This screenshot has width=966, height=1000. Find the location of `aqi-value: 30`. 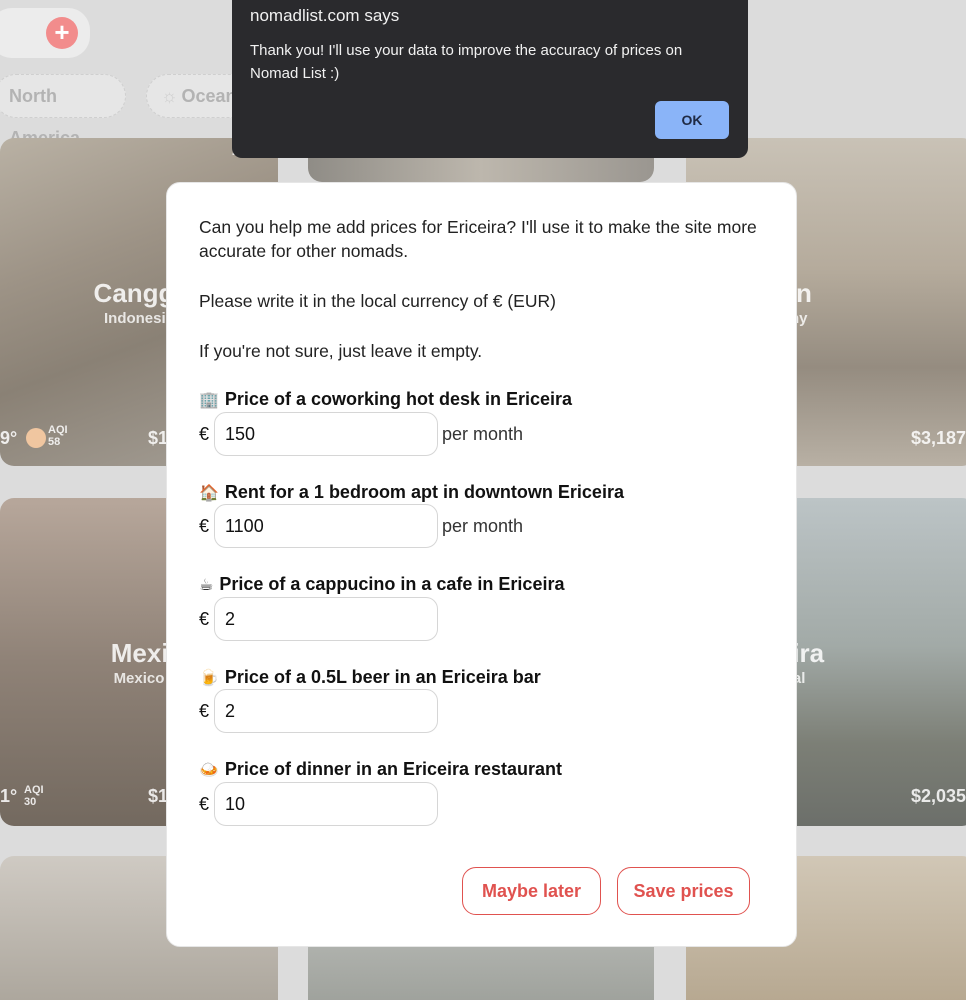

aqi-value: 30 is located at coordinates (30, 802).